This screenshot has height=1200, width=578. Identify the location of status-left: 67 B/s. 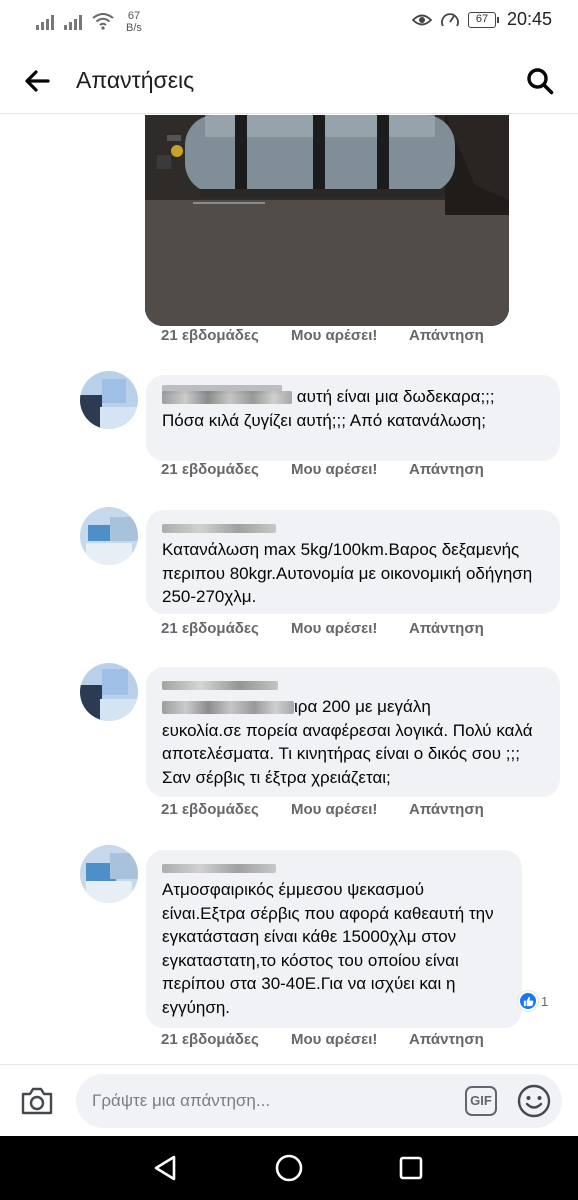
(89, 22).